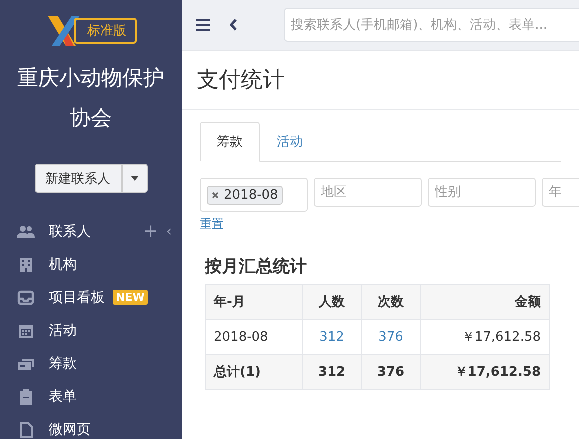 The height and width of the screenshot is (439, 579). Describe the element at coordinates (254, 302) in the screenshot. I see `column-header: 年-月` at that location.